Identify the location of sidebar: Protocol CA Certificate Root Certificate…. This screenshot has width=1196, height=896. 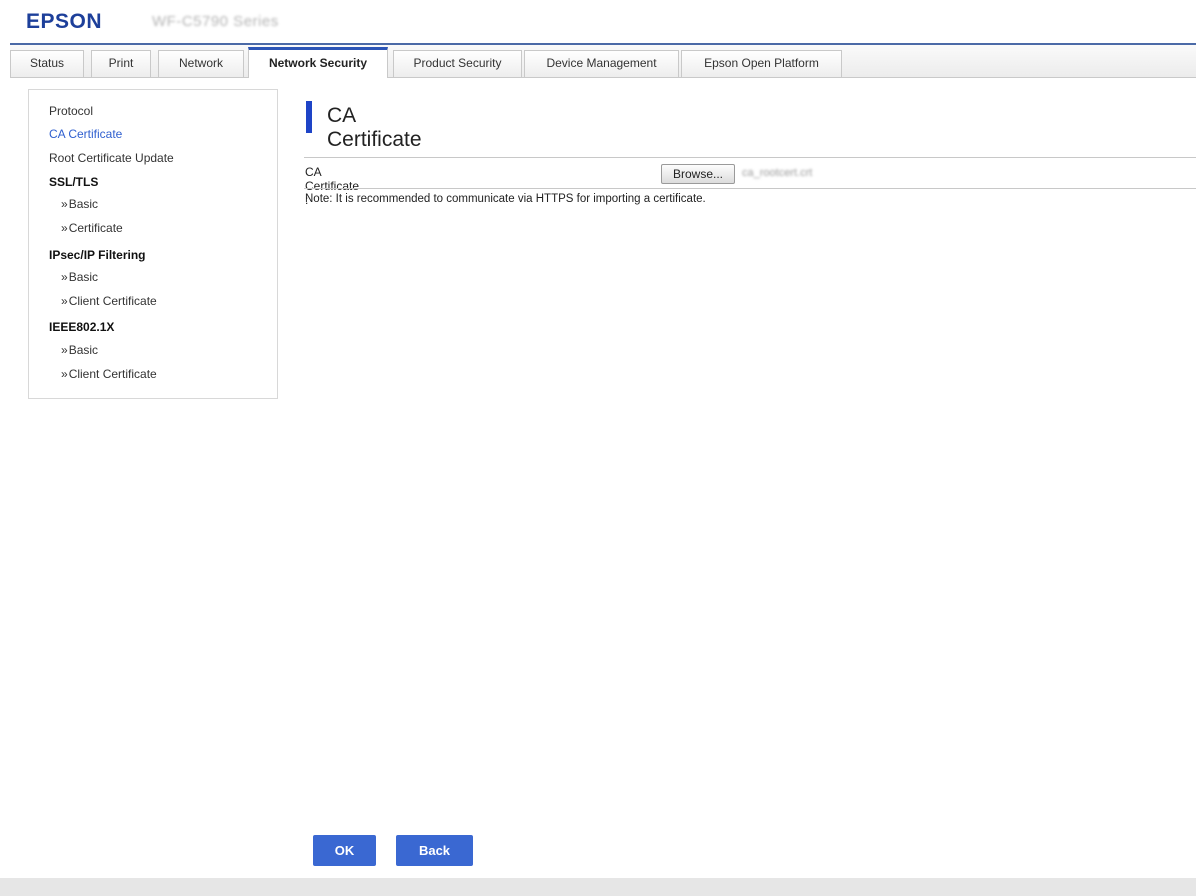
(153, 244).